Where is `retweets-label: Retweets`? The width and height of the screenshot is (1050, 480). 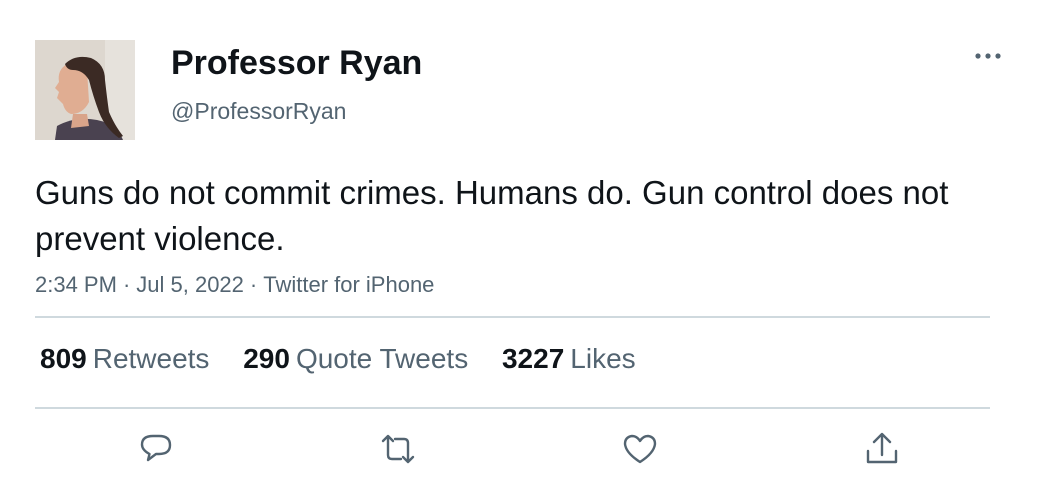 retweets-label: Retweets is located at coordinates (151, 358).